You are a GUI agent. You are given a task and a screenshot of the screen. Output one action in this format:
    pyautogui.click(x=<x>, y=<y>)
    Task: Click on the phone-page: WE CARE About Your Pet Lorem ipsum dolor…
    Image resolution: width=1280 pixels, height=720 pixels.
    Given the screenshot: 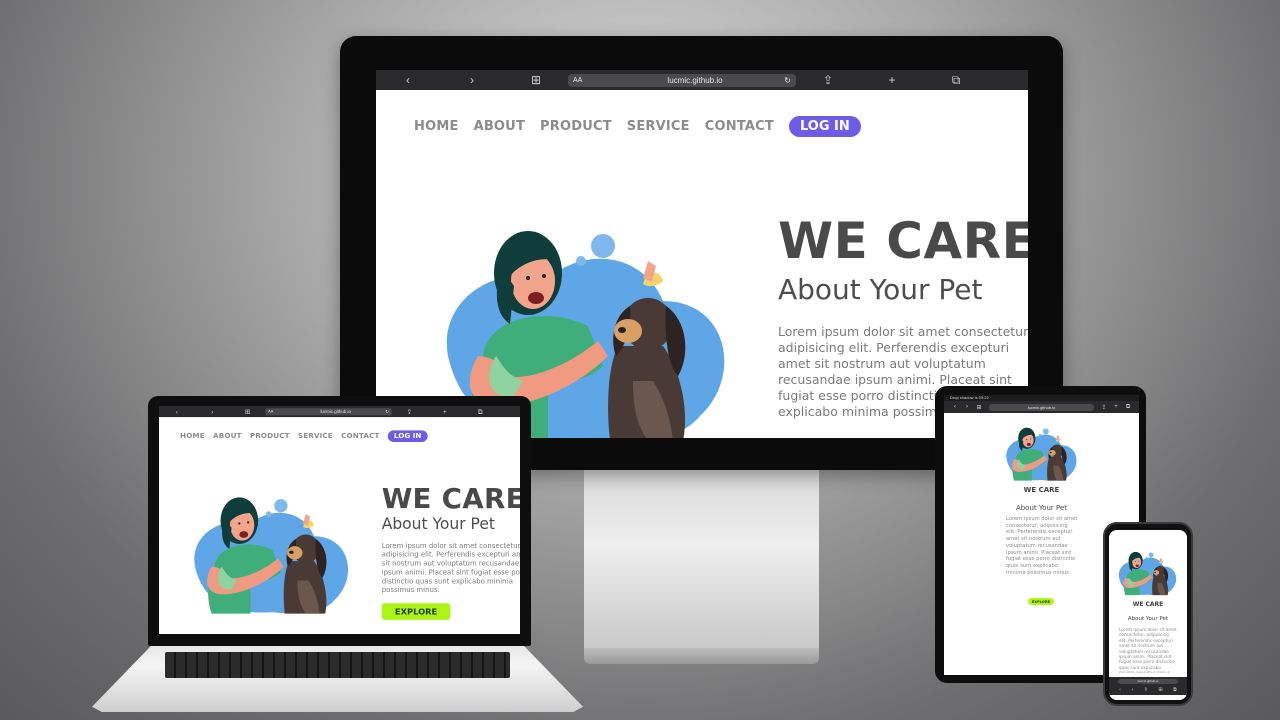 What is the action you would take?
    pyautogui.click(x=1148, y=615)
    